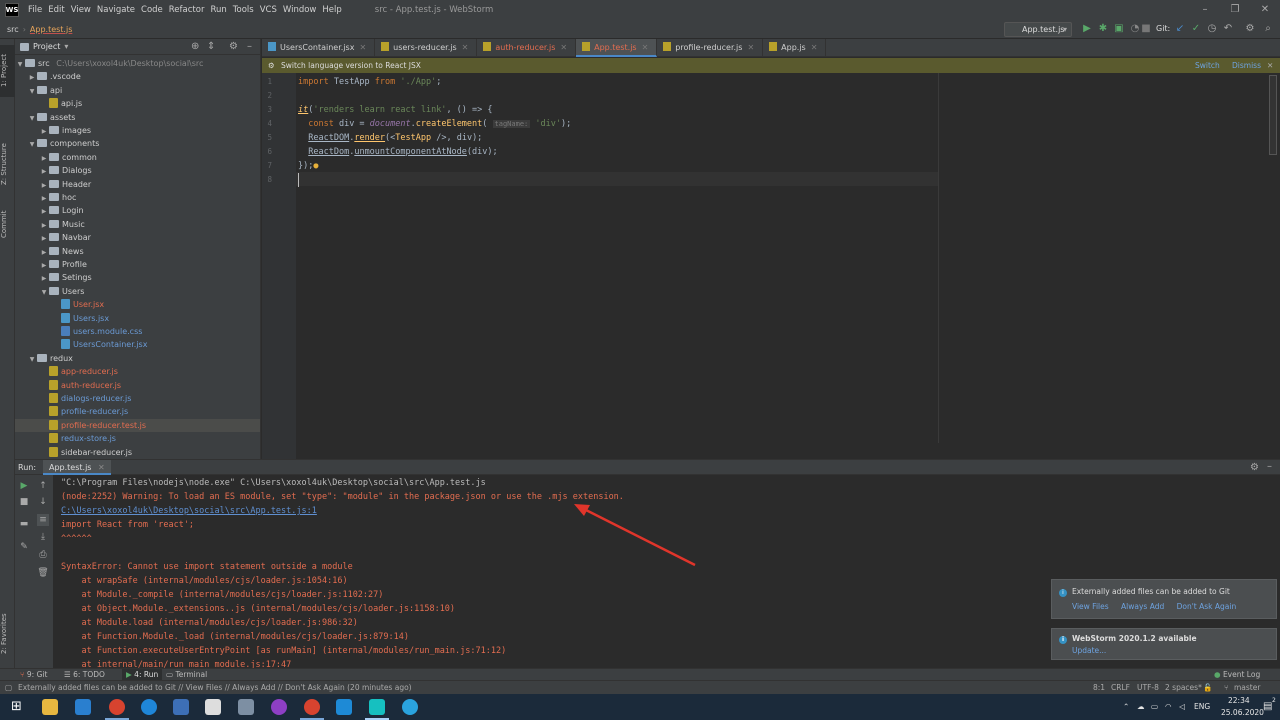 This screenshot has height=720, width=1280. Describe the element at coordinates (56, 10) in the screenshot. I see `menu-edit: Edit` at that location.